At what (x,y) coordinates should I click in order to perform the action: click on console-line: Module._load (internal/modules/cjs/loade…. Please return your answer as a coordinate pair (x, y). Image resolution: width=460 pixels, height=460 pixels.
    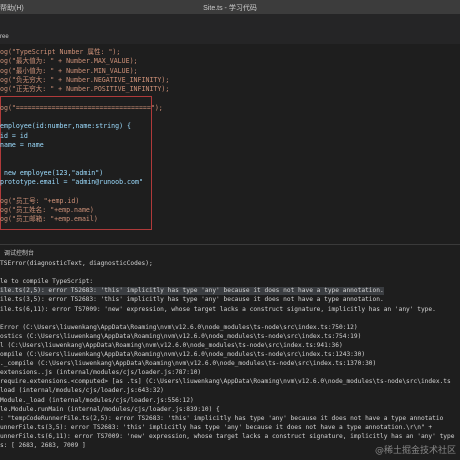
    Looking at the image, I should click on (97, 400).